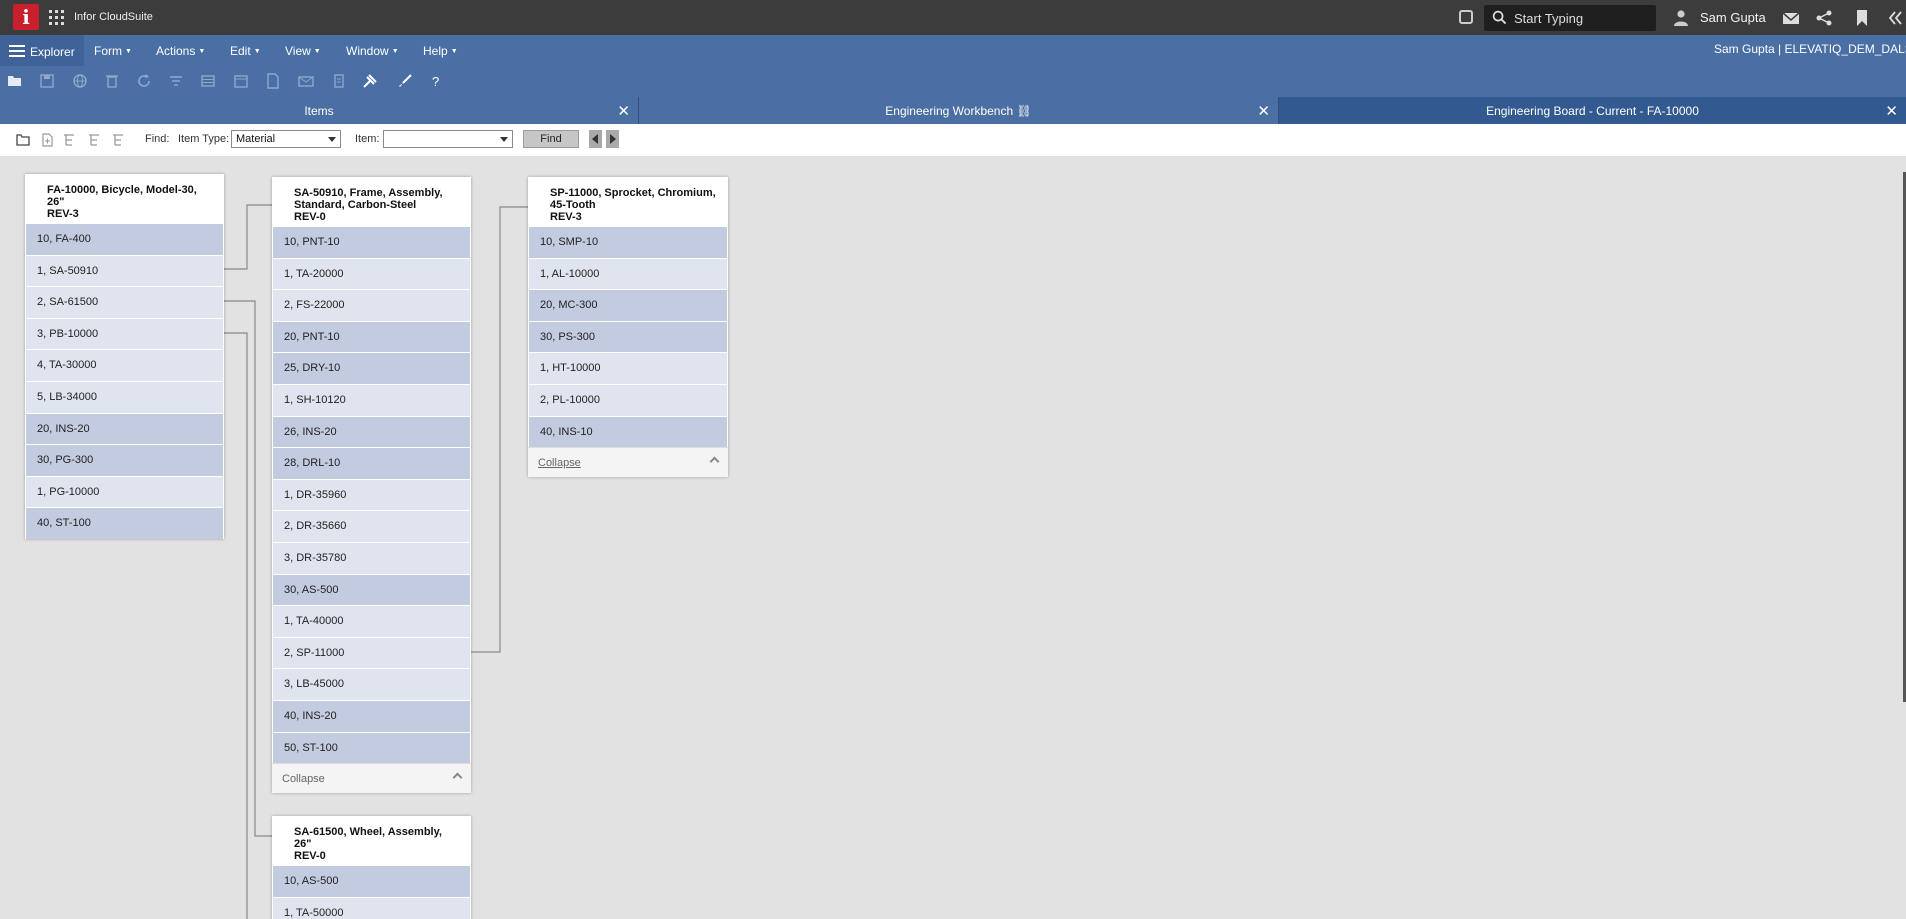 This screenshot has height=919, width=1906. I want to click on bom-row: 2, SA-61500, so click(124, 302).